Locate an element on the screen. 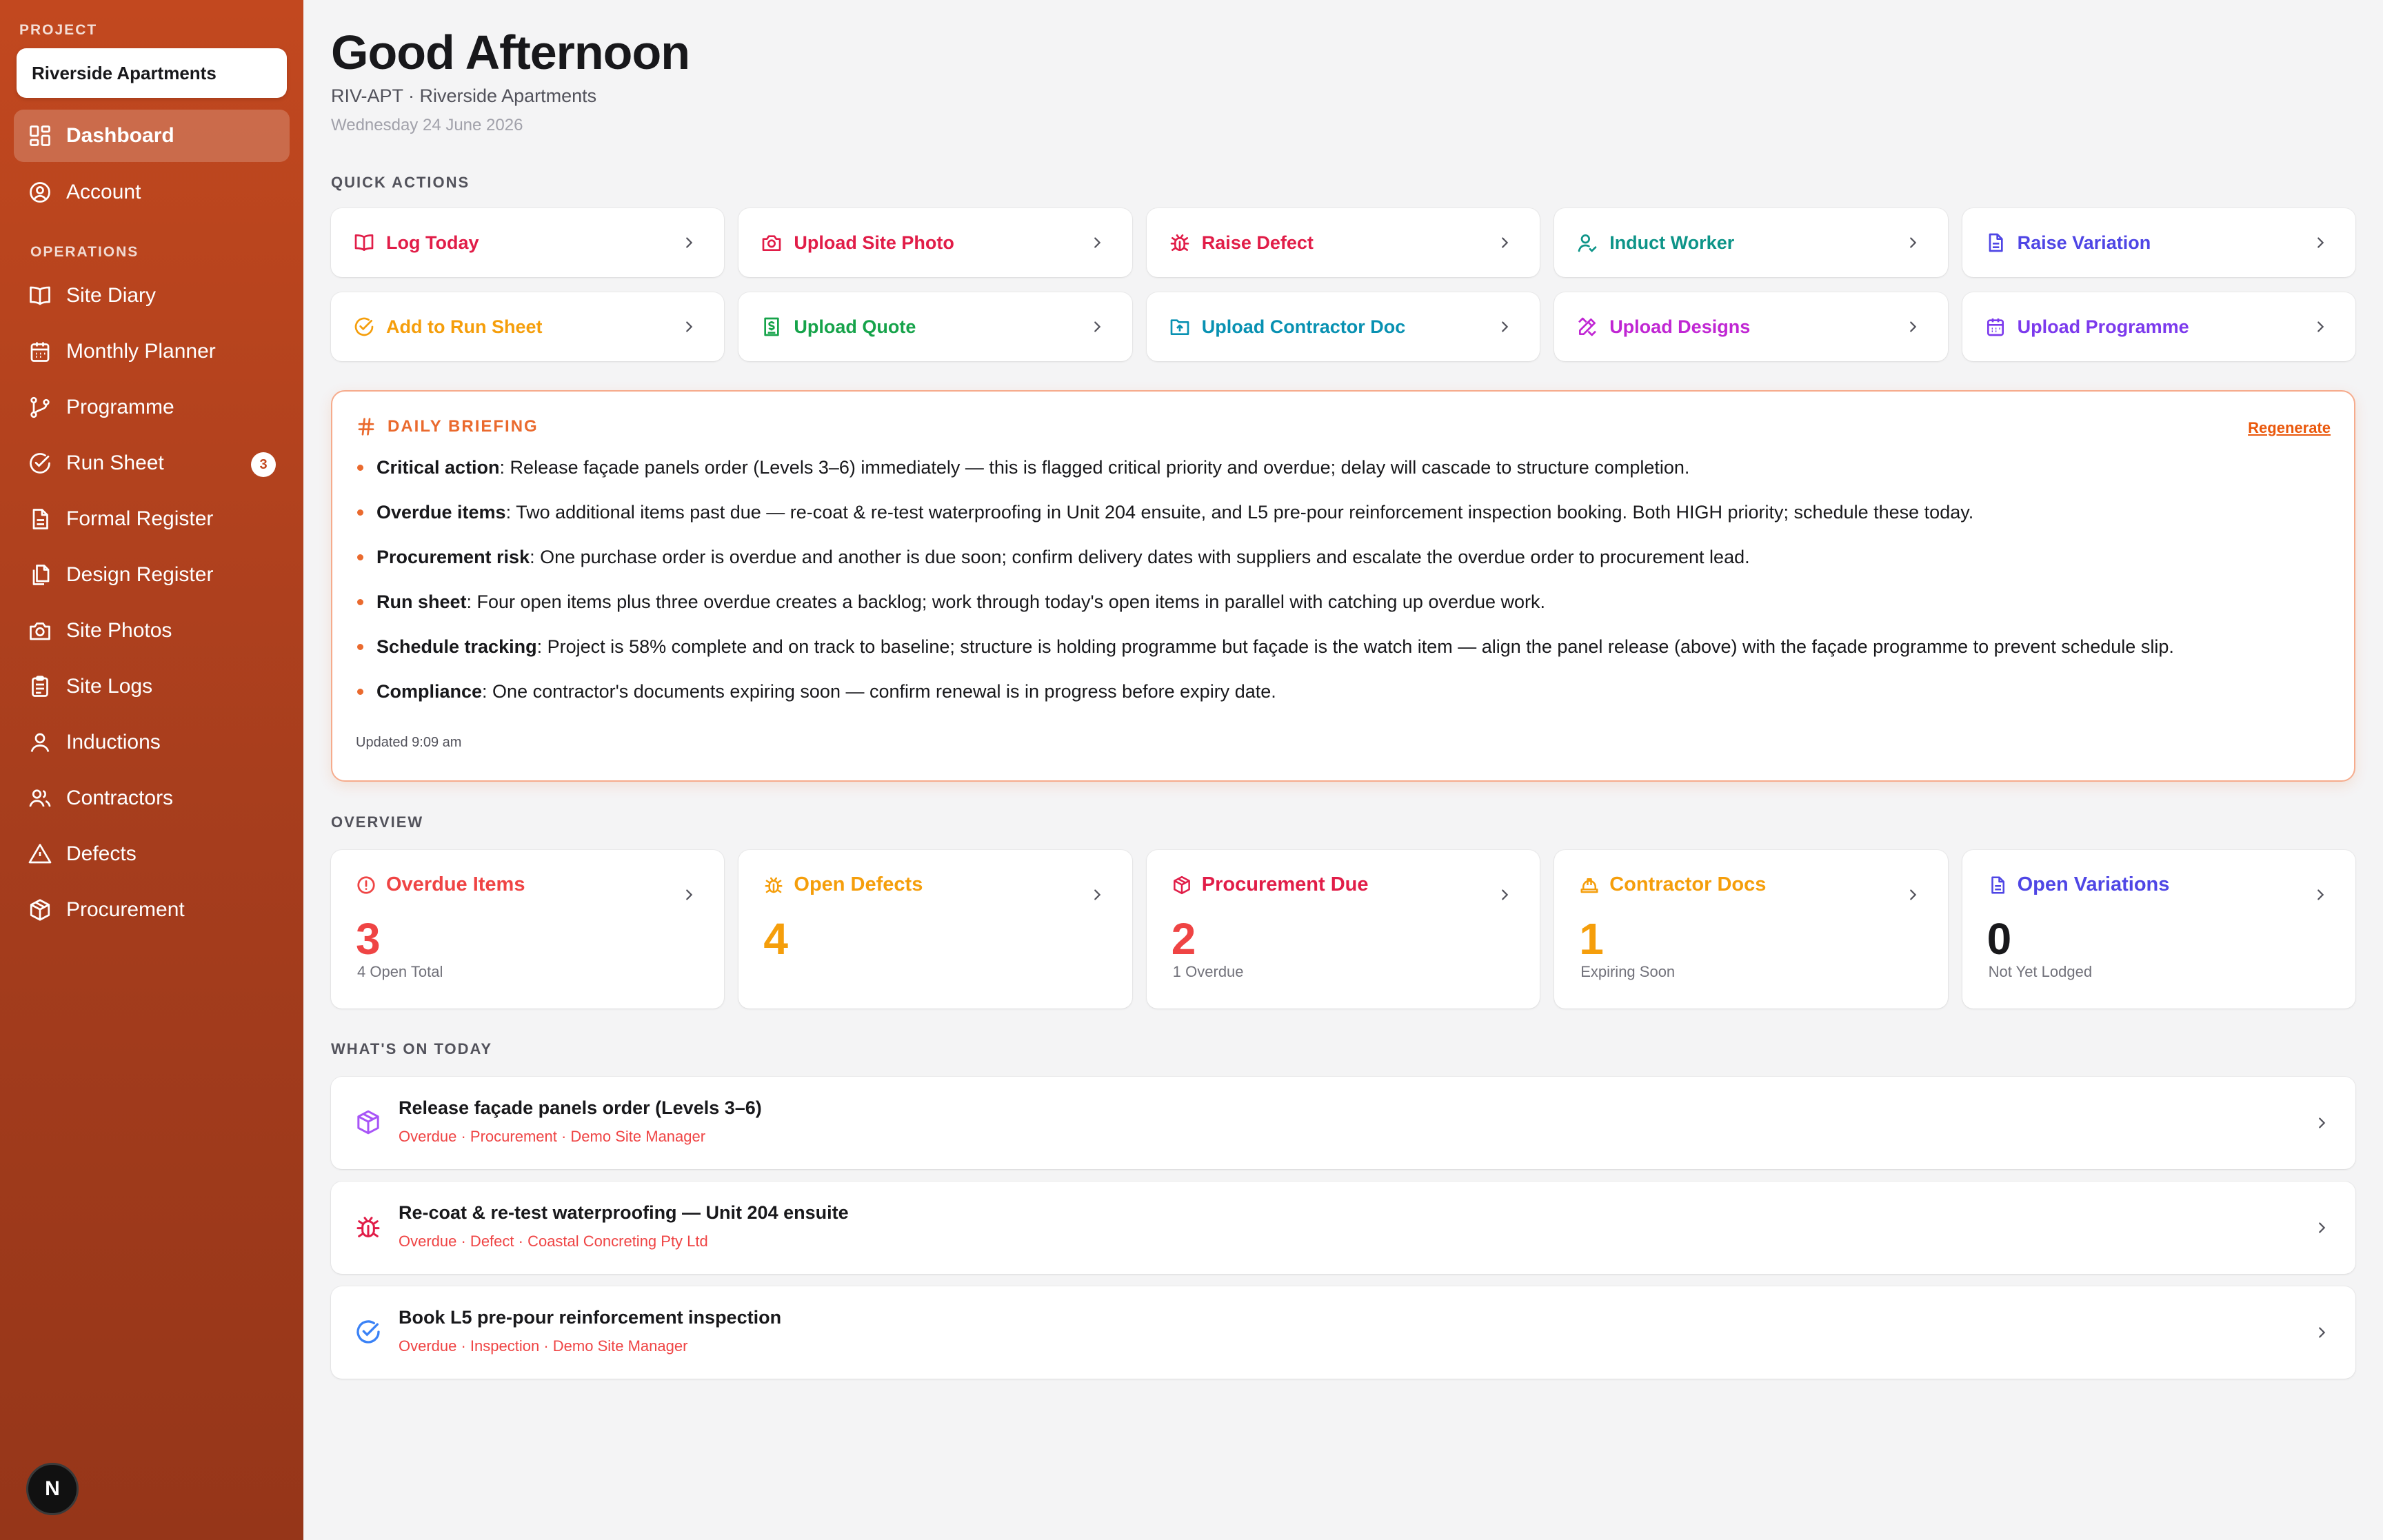 This screenshot has height=1540, width=2383. user-check-icon is located at coordinates (1587, 243).